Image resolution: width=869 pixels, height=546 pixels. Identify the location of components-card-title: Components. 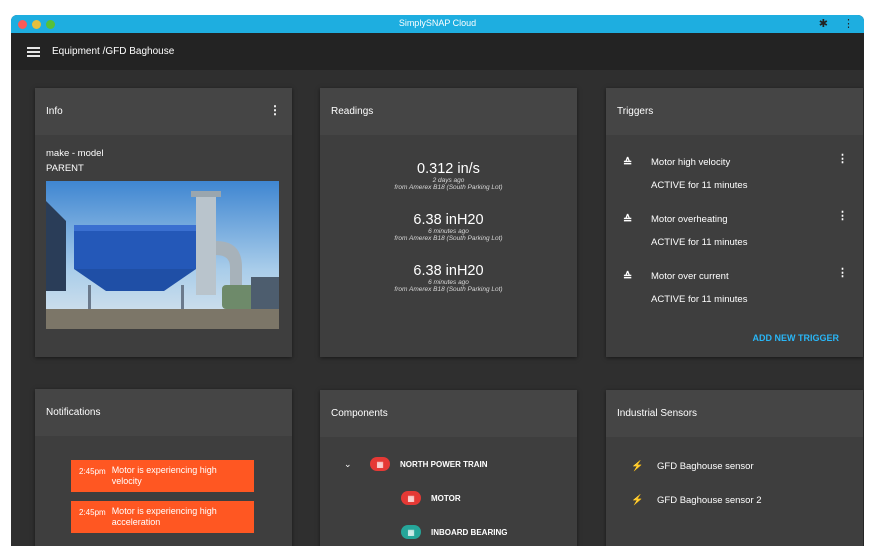
(359, 413).